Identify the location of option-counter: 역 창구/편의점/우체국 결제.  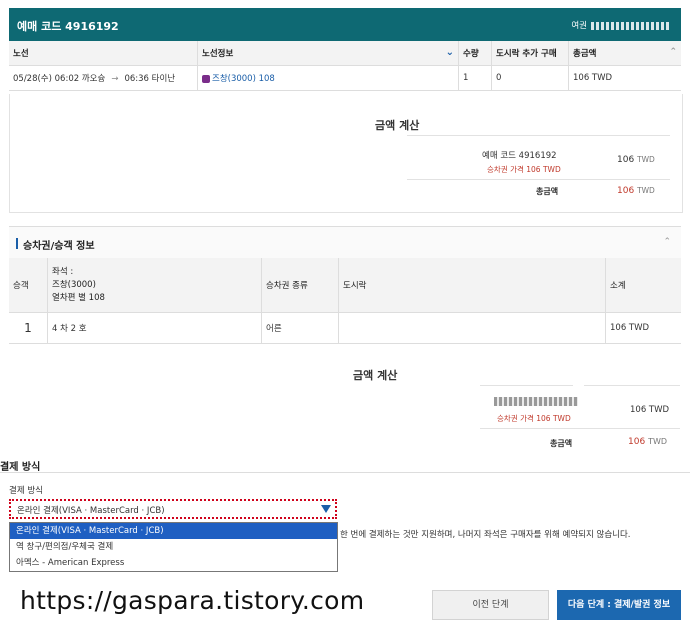
(173, 547).